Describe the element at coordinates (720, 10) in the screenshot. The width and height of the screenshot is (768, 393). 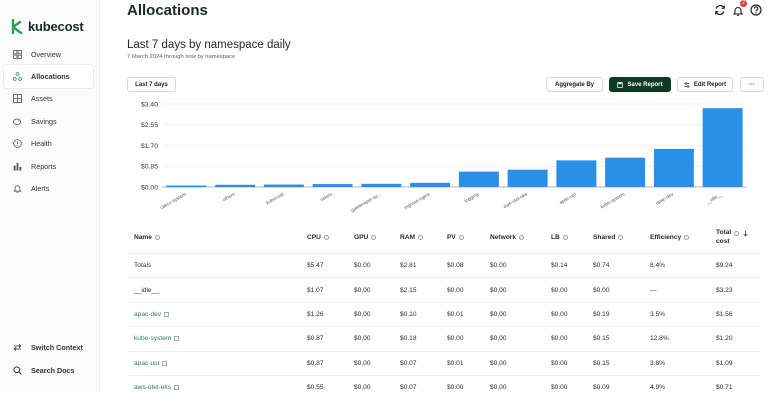
I see `refresh-icon` at that location.